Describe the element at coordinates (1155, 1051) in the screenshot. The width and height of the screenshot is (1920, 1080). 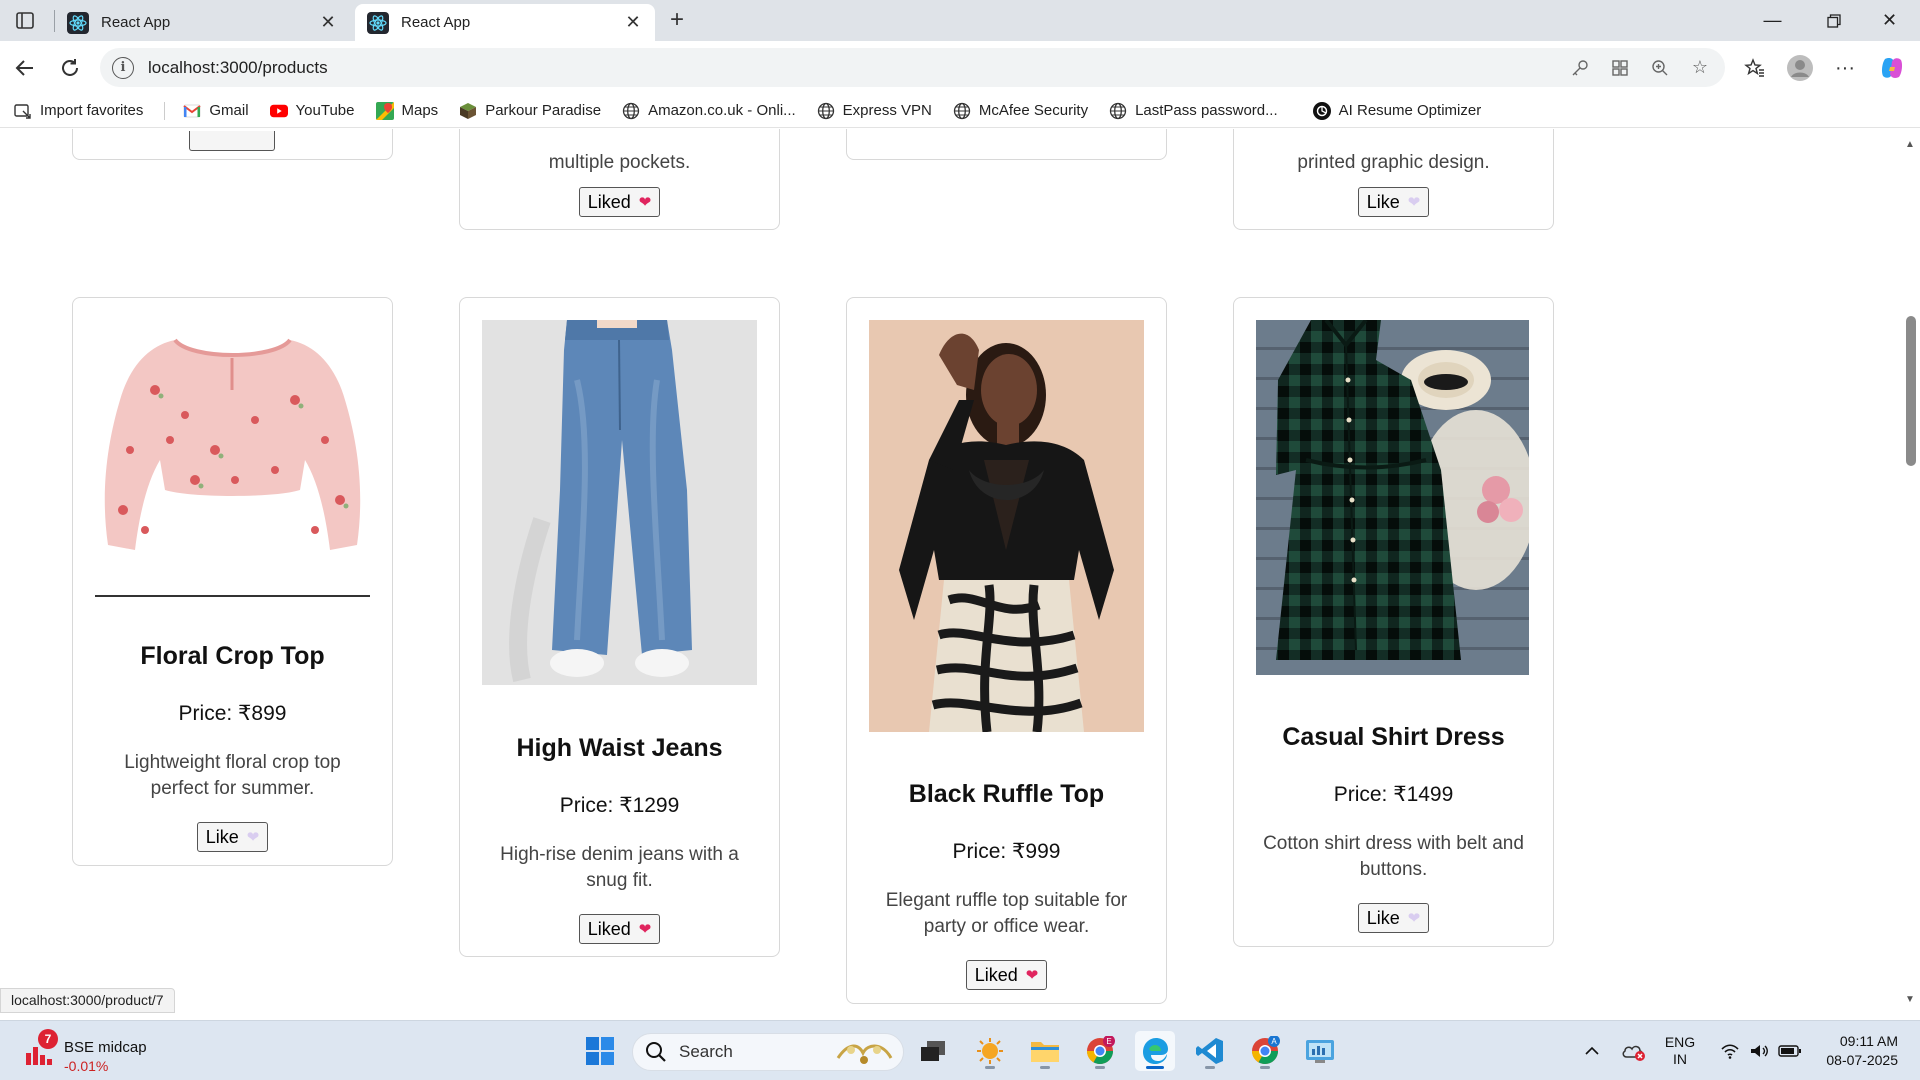
I see `edge-icon` at that location.